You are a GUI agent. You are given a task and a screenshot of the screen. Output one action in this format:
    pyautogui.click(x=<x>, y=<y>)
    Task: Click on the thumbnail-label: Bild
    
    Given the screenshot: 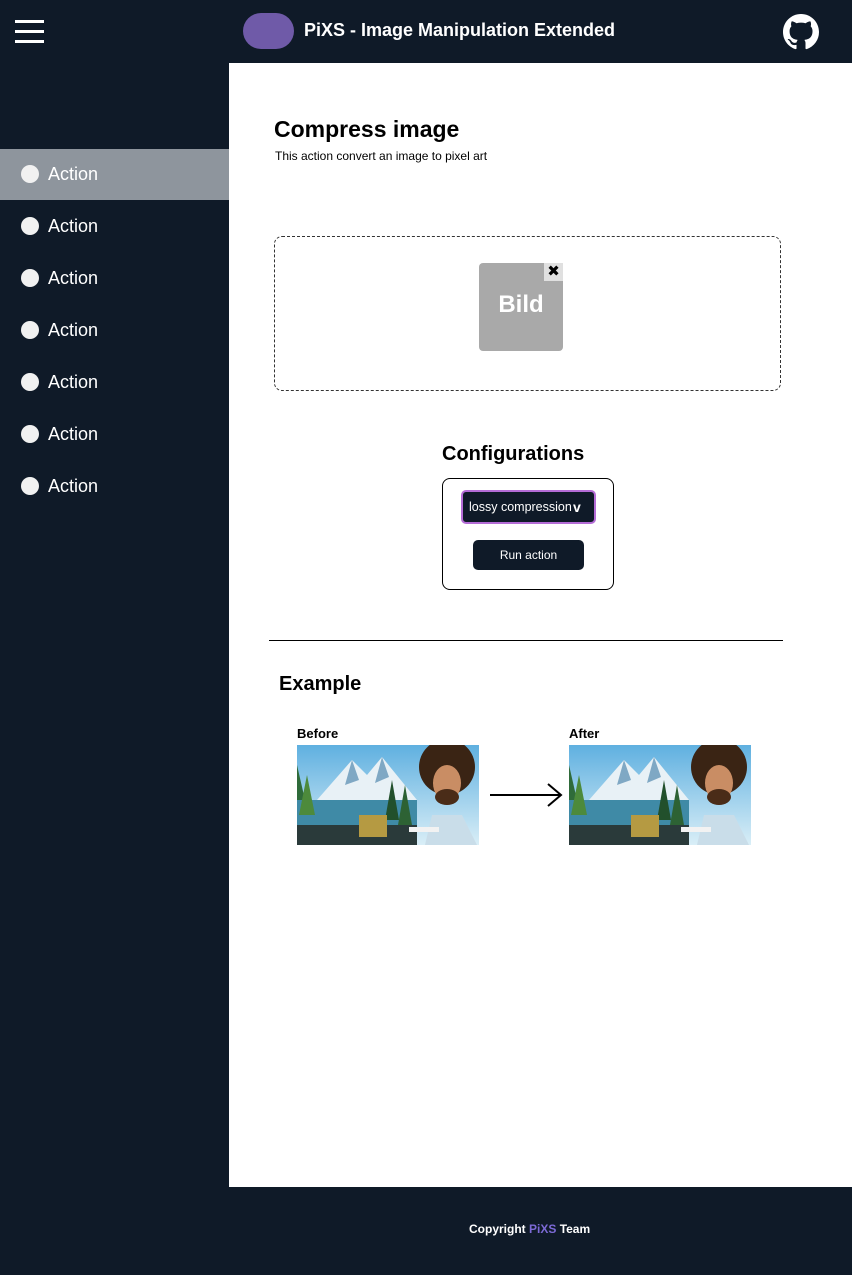 What is the action you would take?
    pyautogui.click(x=521, y=304)
    